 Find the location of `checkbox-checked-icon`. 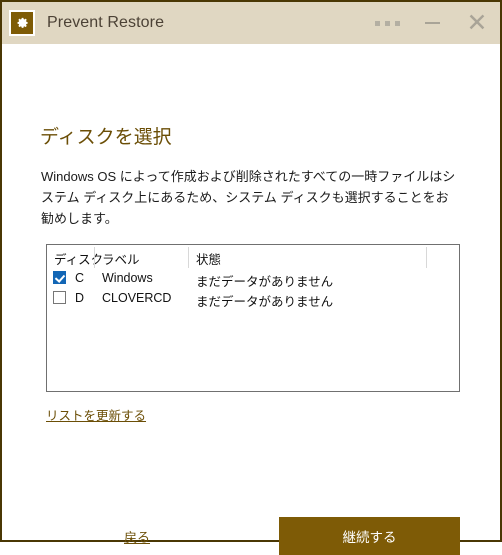

checkbox-checked-icon is located at coordinates (59, 277).